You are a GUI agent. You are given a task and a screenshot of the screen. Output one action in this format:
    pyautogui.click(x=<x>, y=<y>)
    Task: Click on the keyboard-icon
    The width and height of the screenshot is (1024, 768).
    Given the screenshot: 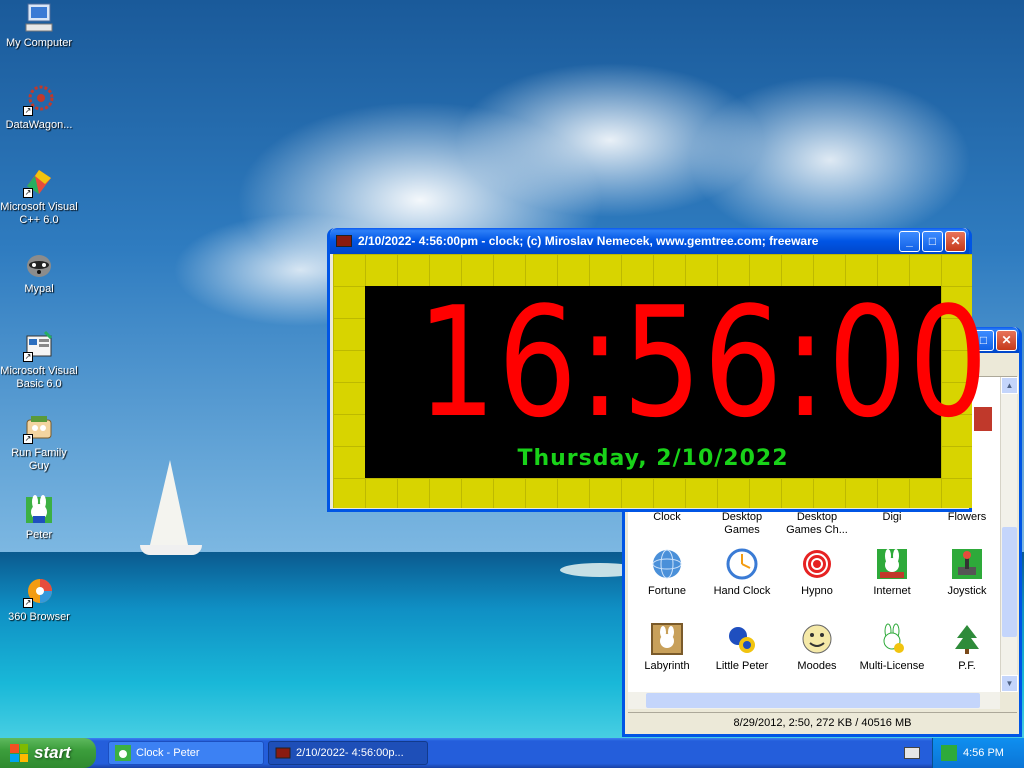 What is the action you would take?
    pyautogui.click(x=912, y=753)
    